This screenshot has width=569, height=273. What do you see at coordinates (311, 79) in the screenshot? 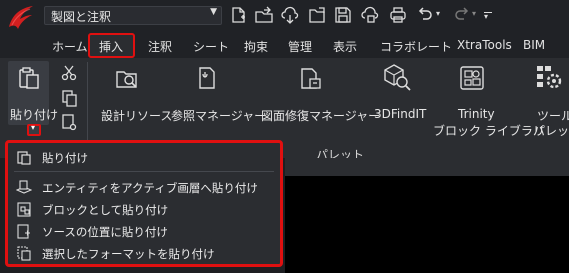
I see `drawing-recovery-icon` at bounding box center [311, 79].